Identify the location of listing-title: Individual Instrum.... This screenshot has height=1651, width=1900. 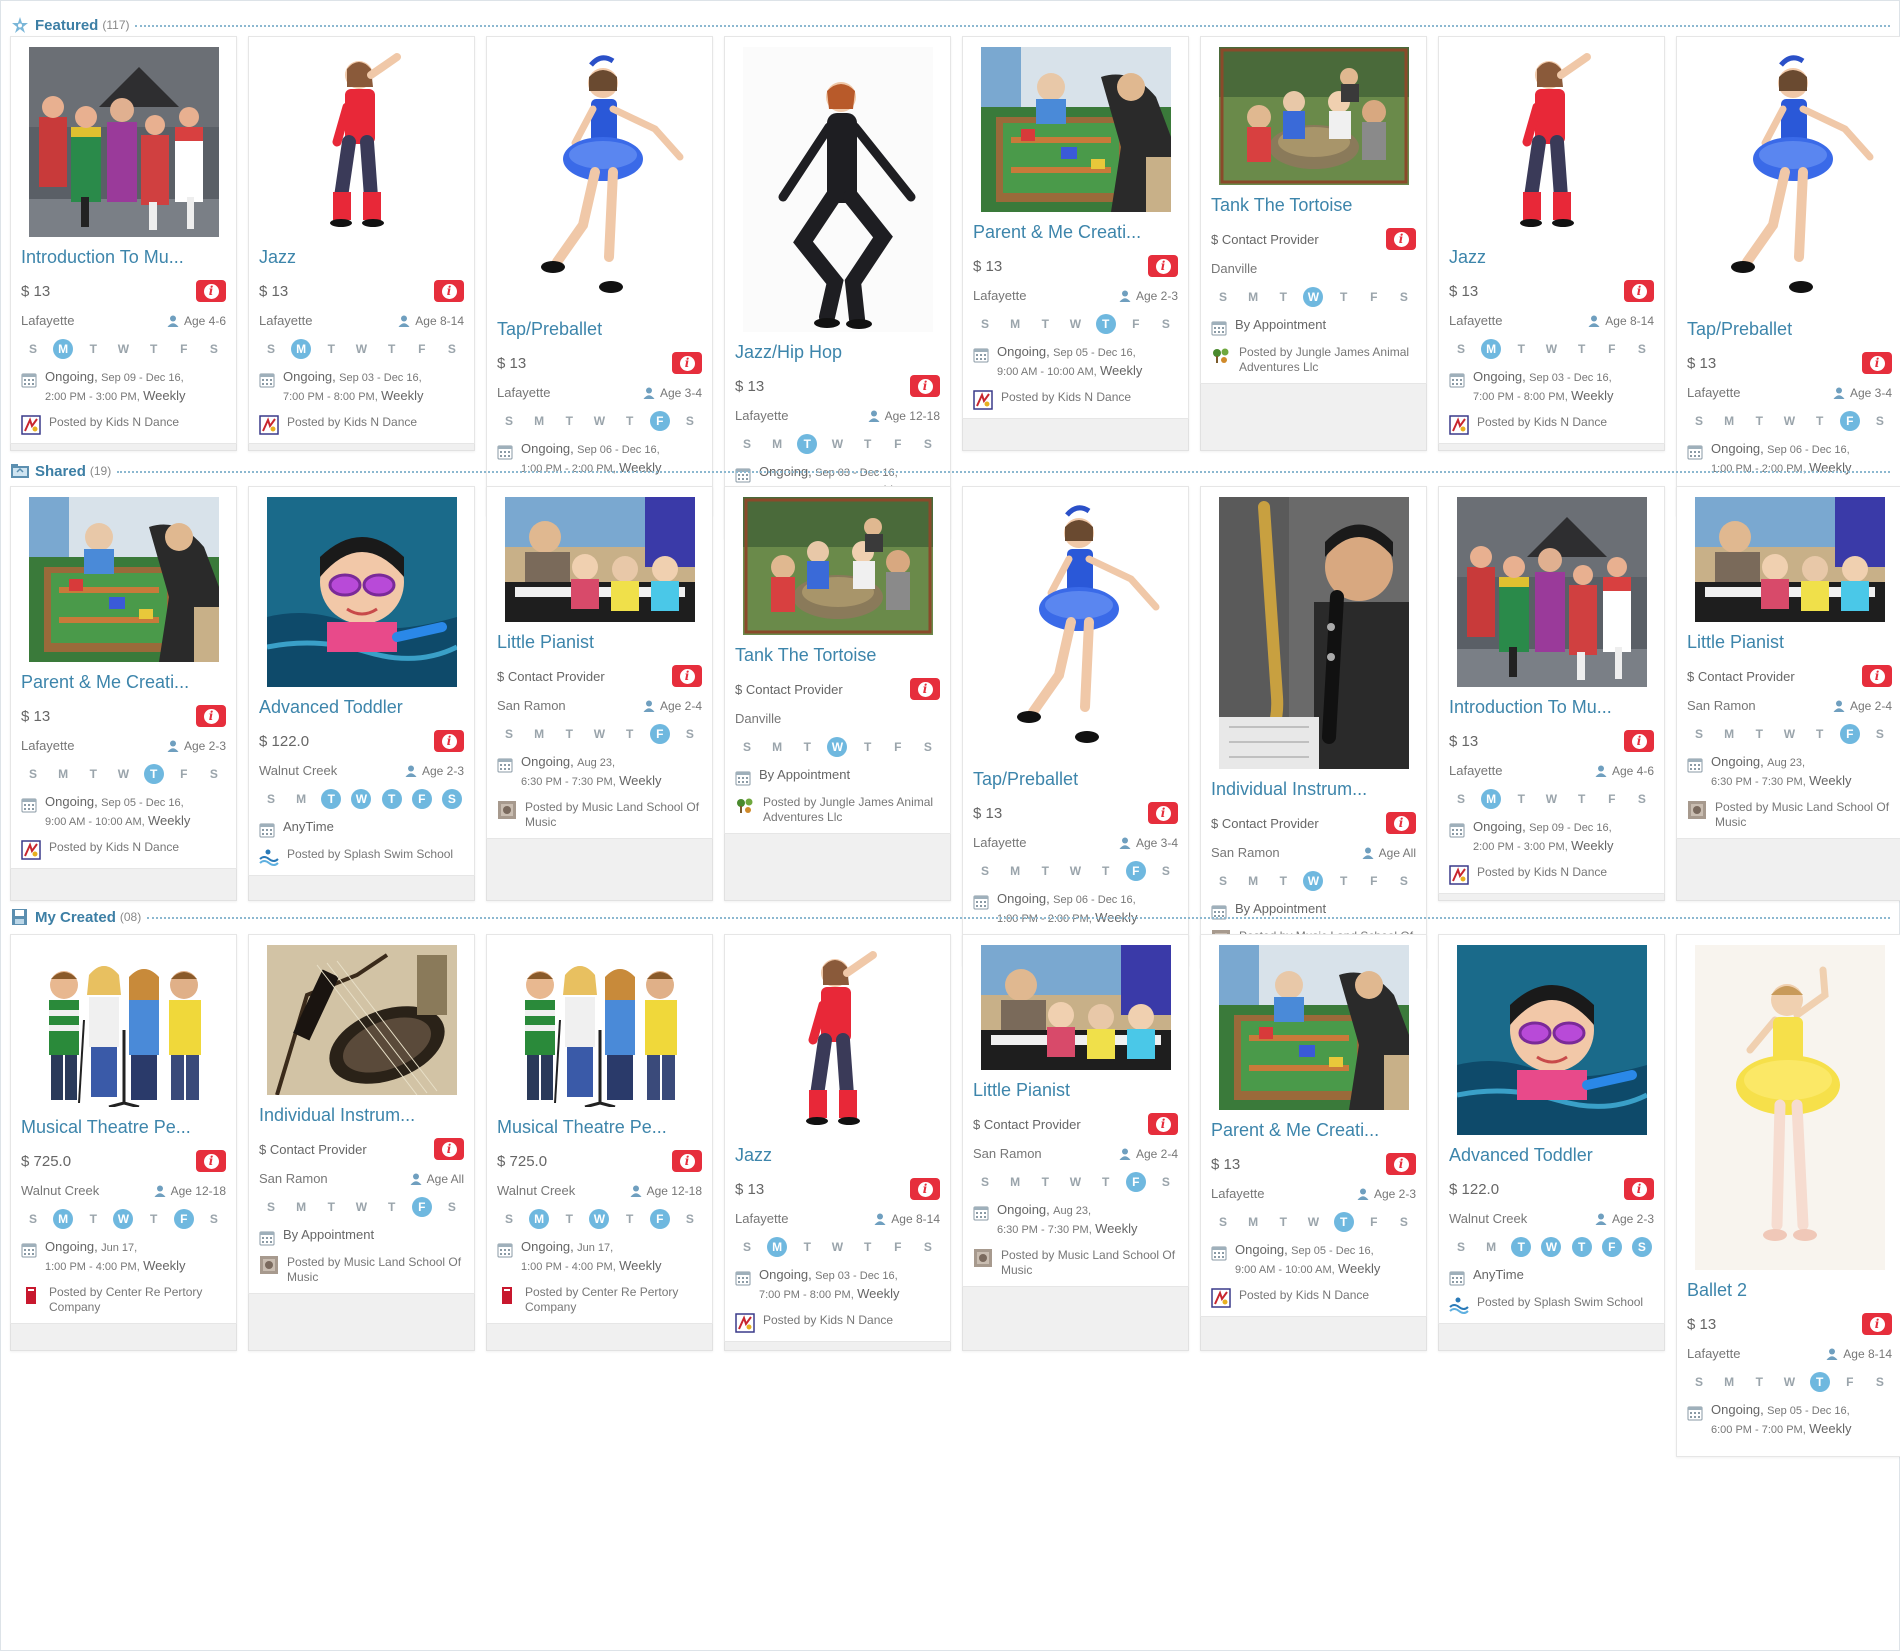
(1313, 789).